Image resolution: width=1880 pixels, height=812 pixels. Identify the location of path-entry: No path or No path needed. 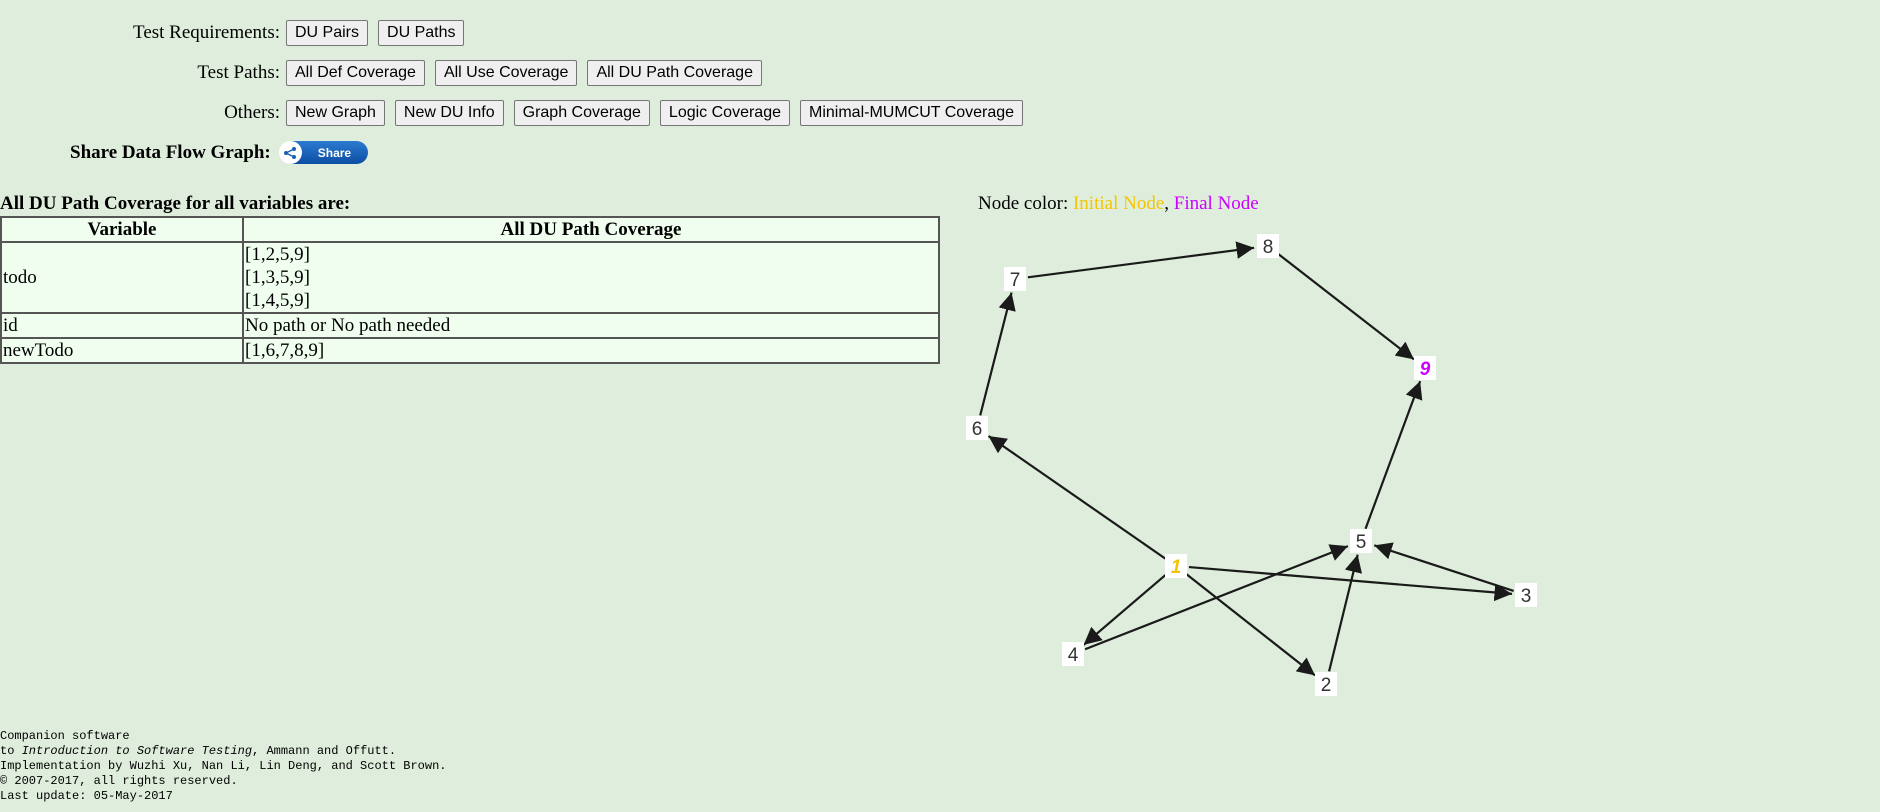
(348, 325).